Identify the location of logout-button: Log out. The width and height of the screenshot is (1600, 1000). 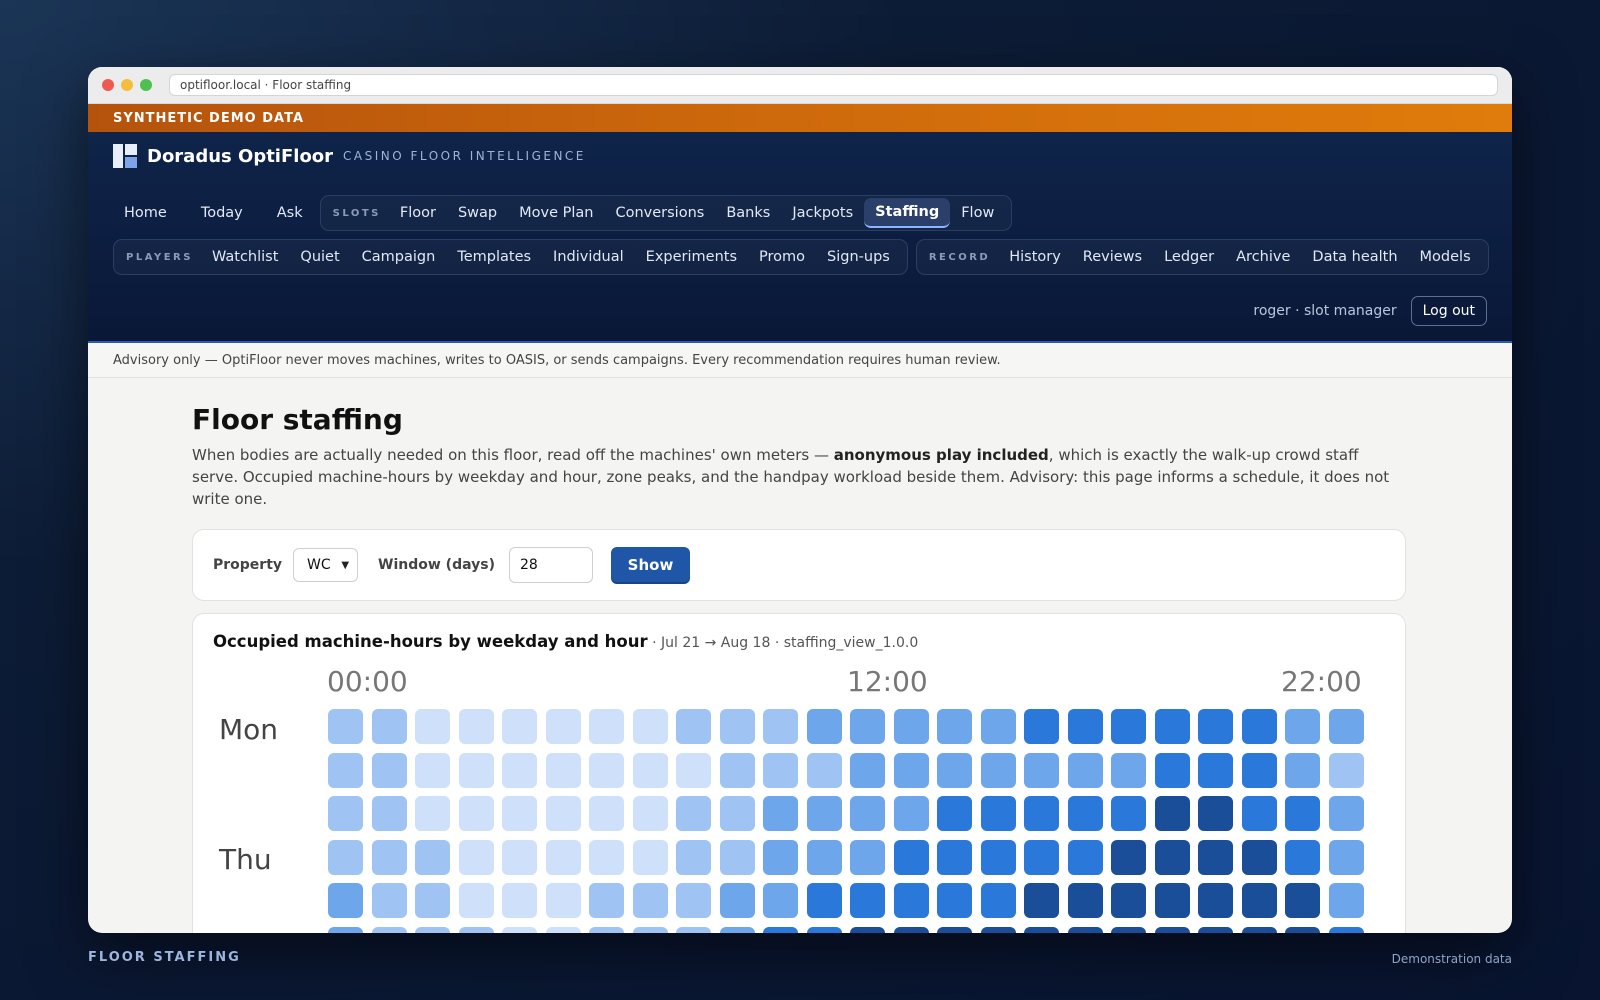
(1448, 311).